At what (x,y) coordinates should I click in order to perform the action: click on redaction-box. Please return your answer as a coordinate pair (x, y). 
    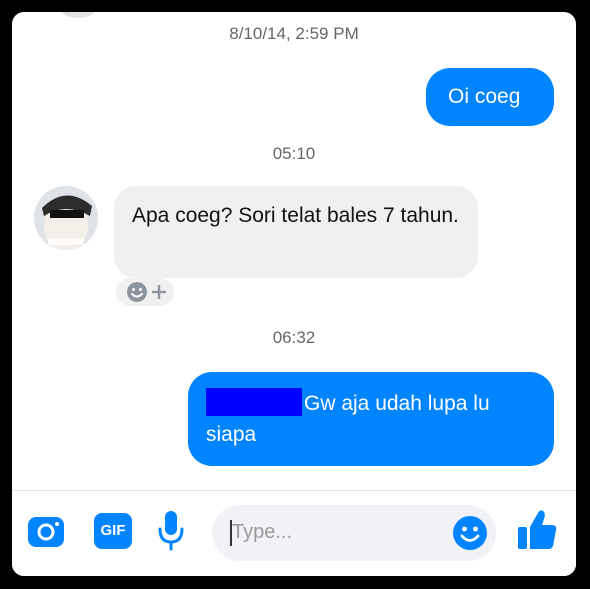
    Looking at the image, I should click on (254, 402).